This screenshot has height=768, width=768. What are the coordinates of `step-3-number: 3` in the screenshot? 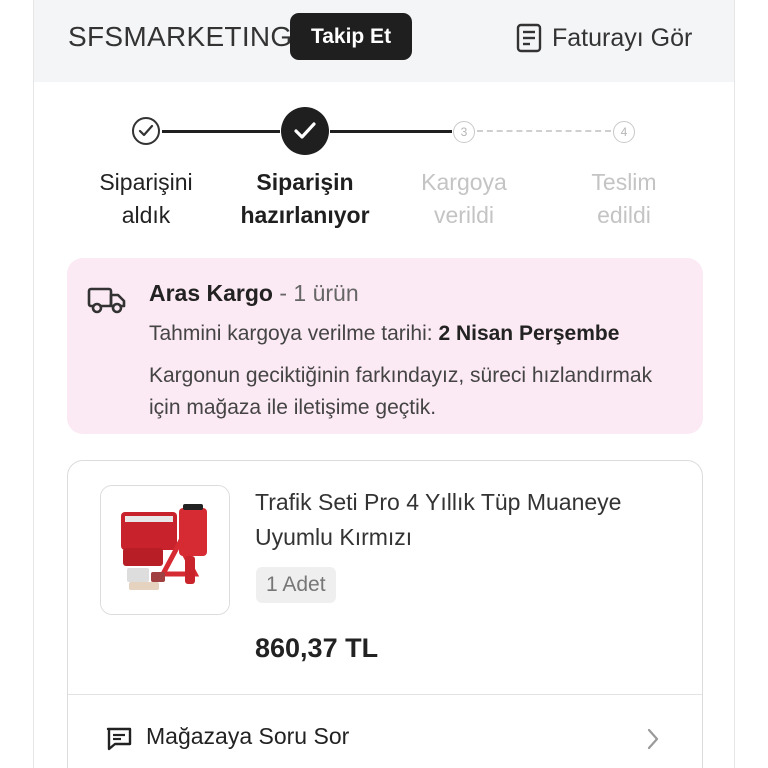 It's located at (464, 132).